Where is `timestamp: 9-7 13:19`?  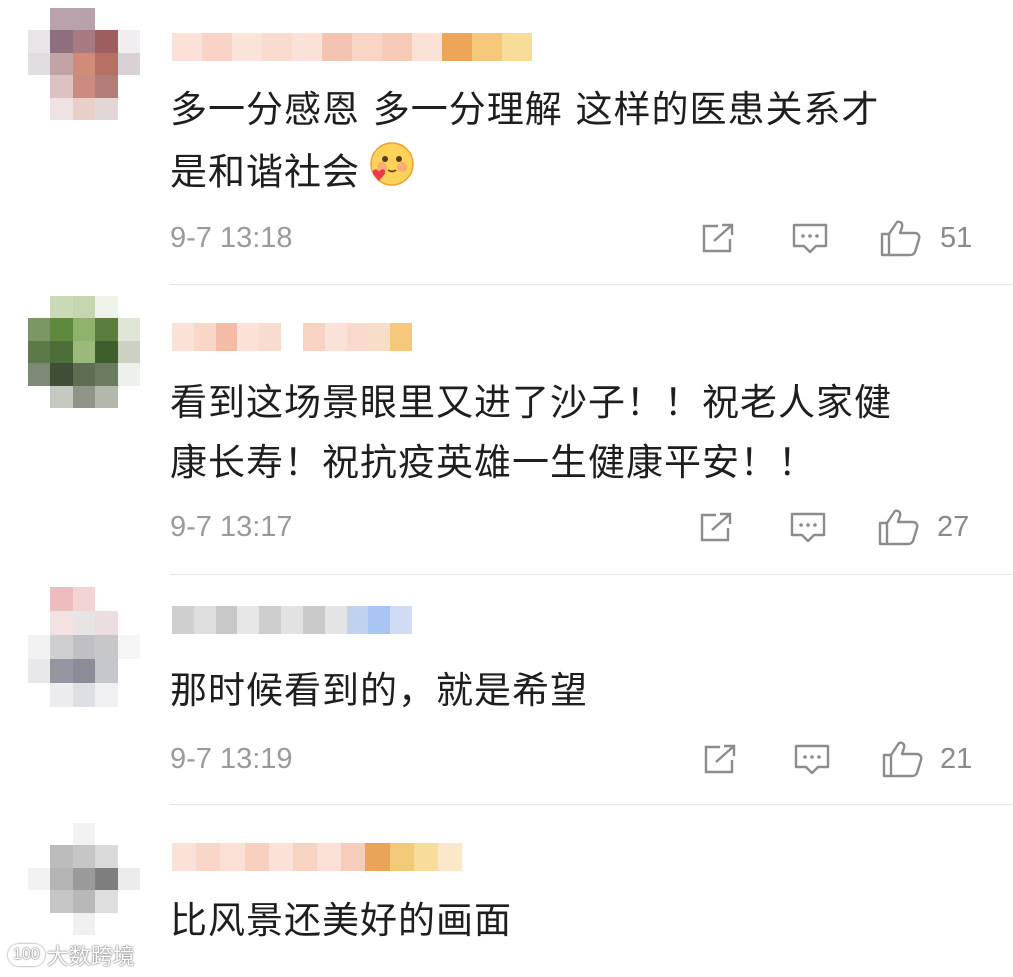 timestamp: 9-7 13:19 is located at coordinates (231, 759).